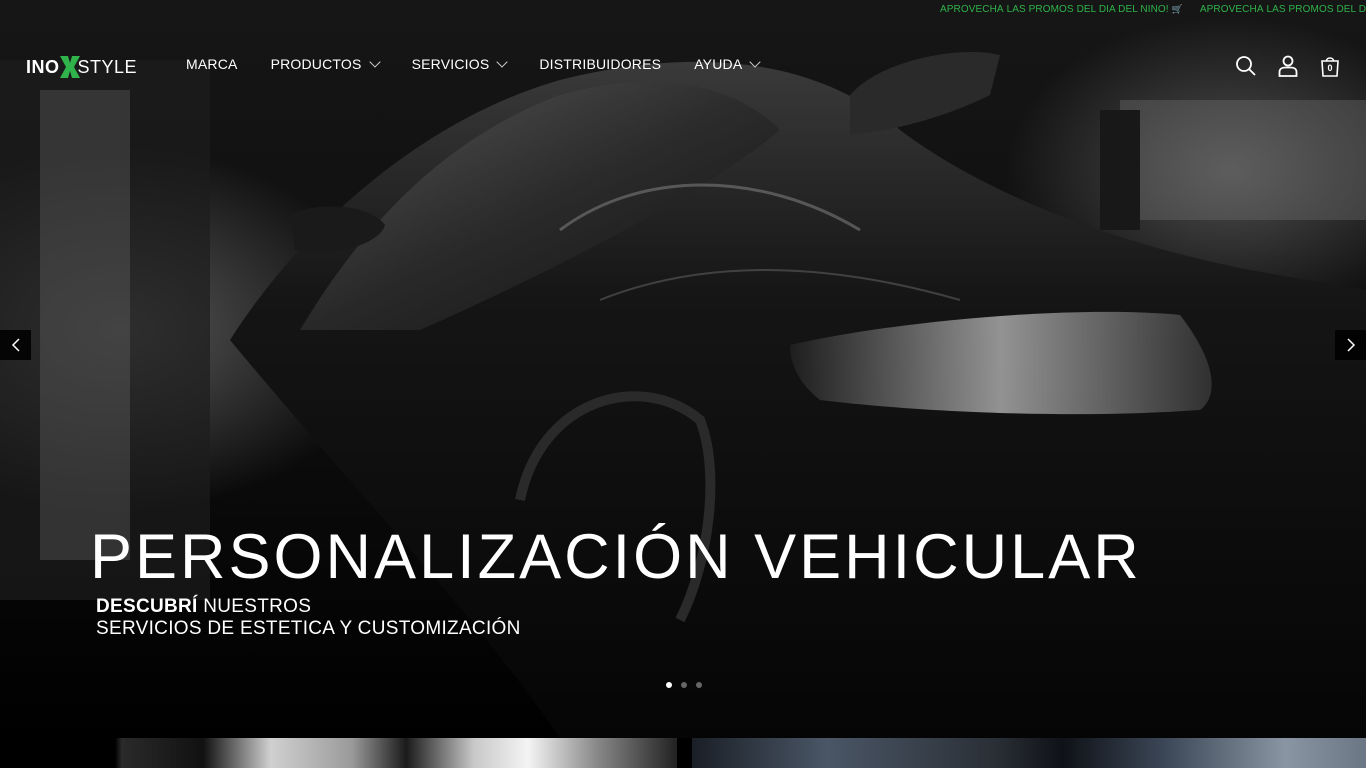 The image size is (1366, 768). What do you see at coordinates (450, 64) in the screenshot?
I see `nav-item-label: SERVICIOS` at bounding box center [450, 64].